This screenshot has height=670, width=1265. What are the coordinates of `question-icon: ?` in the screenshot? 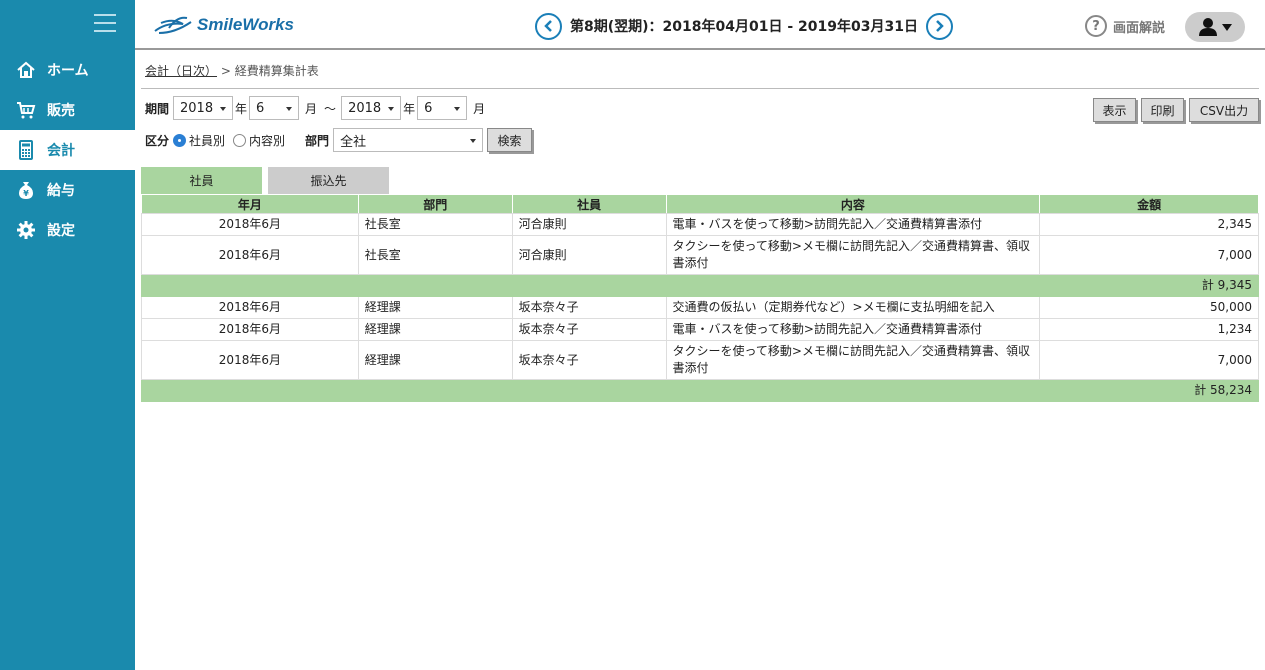 It's located at (1096, 26).